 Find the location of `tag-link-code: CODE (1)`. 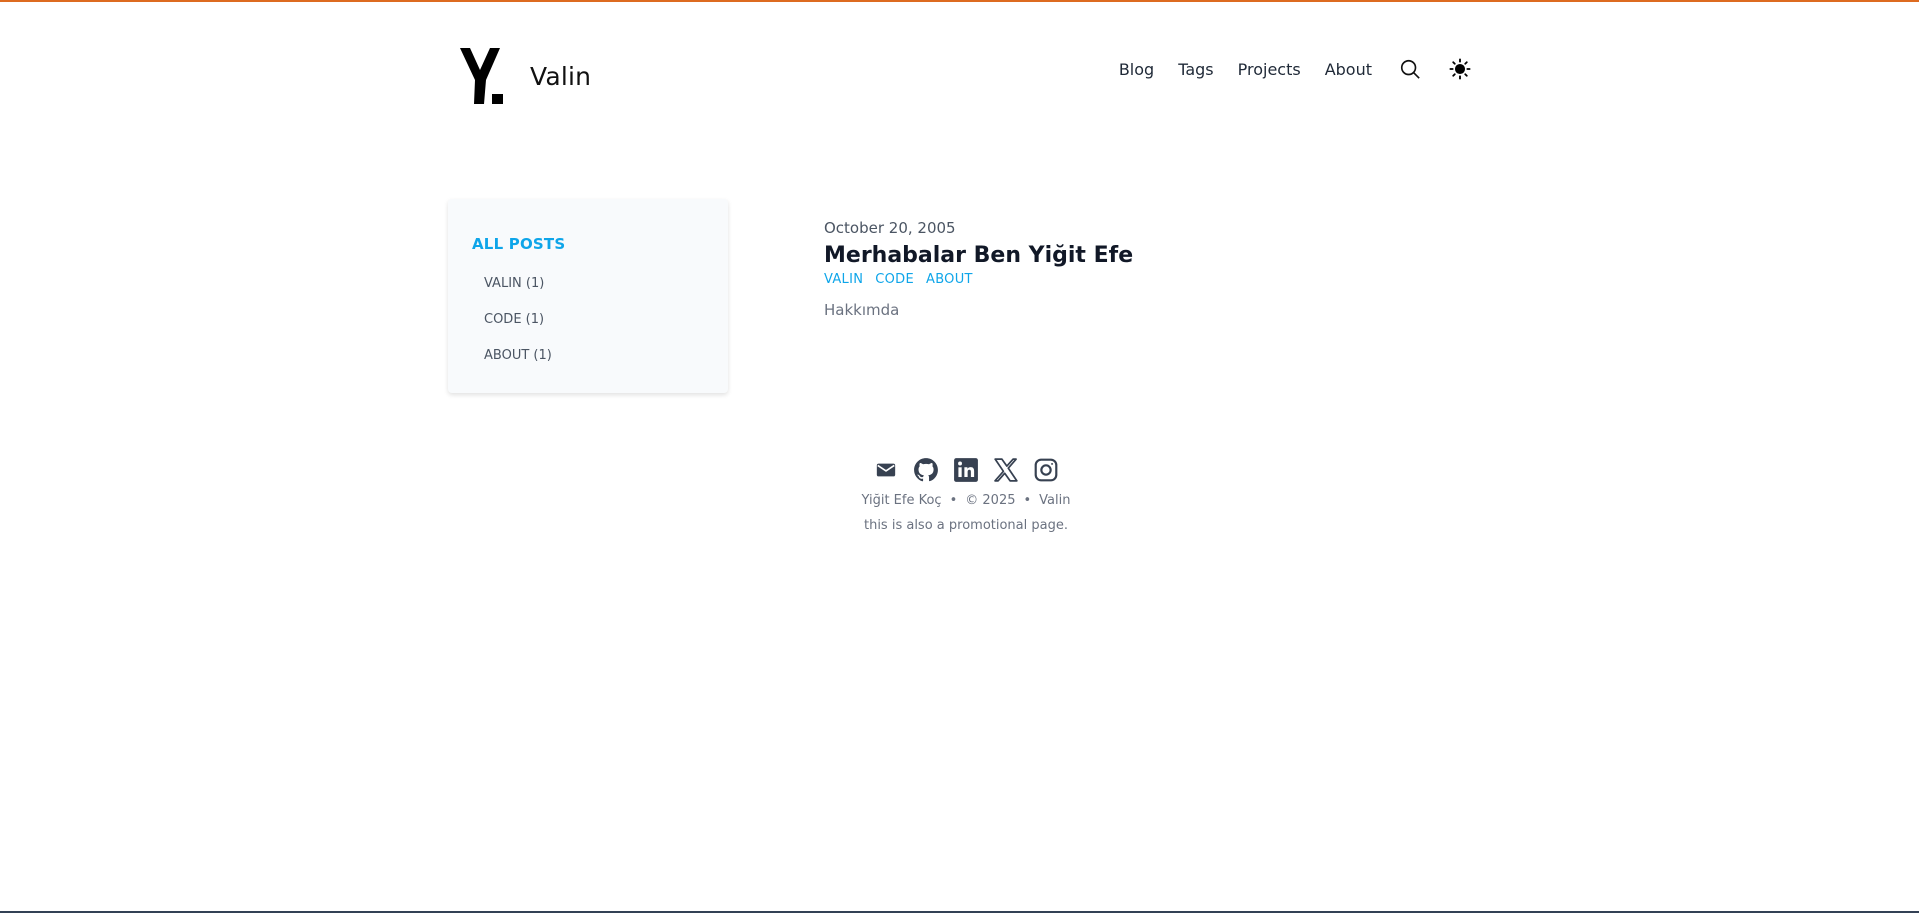

tag-link-code: CODE (1) is located at coordinates (514, 319).